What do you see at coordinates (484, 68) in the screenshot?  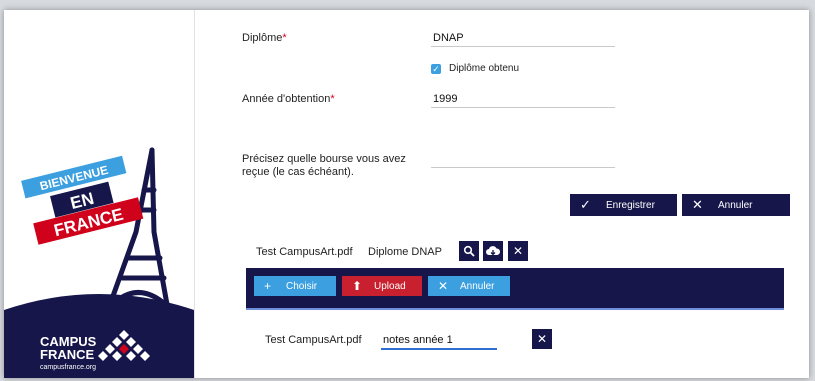 I see `diplome-obtenu-label: Diplôme obtenu` at bounding box center [484, 68].